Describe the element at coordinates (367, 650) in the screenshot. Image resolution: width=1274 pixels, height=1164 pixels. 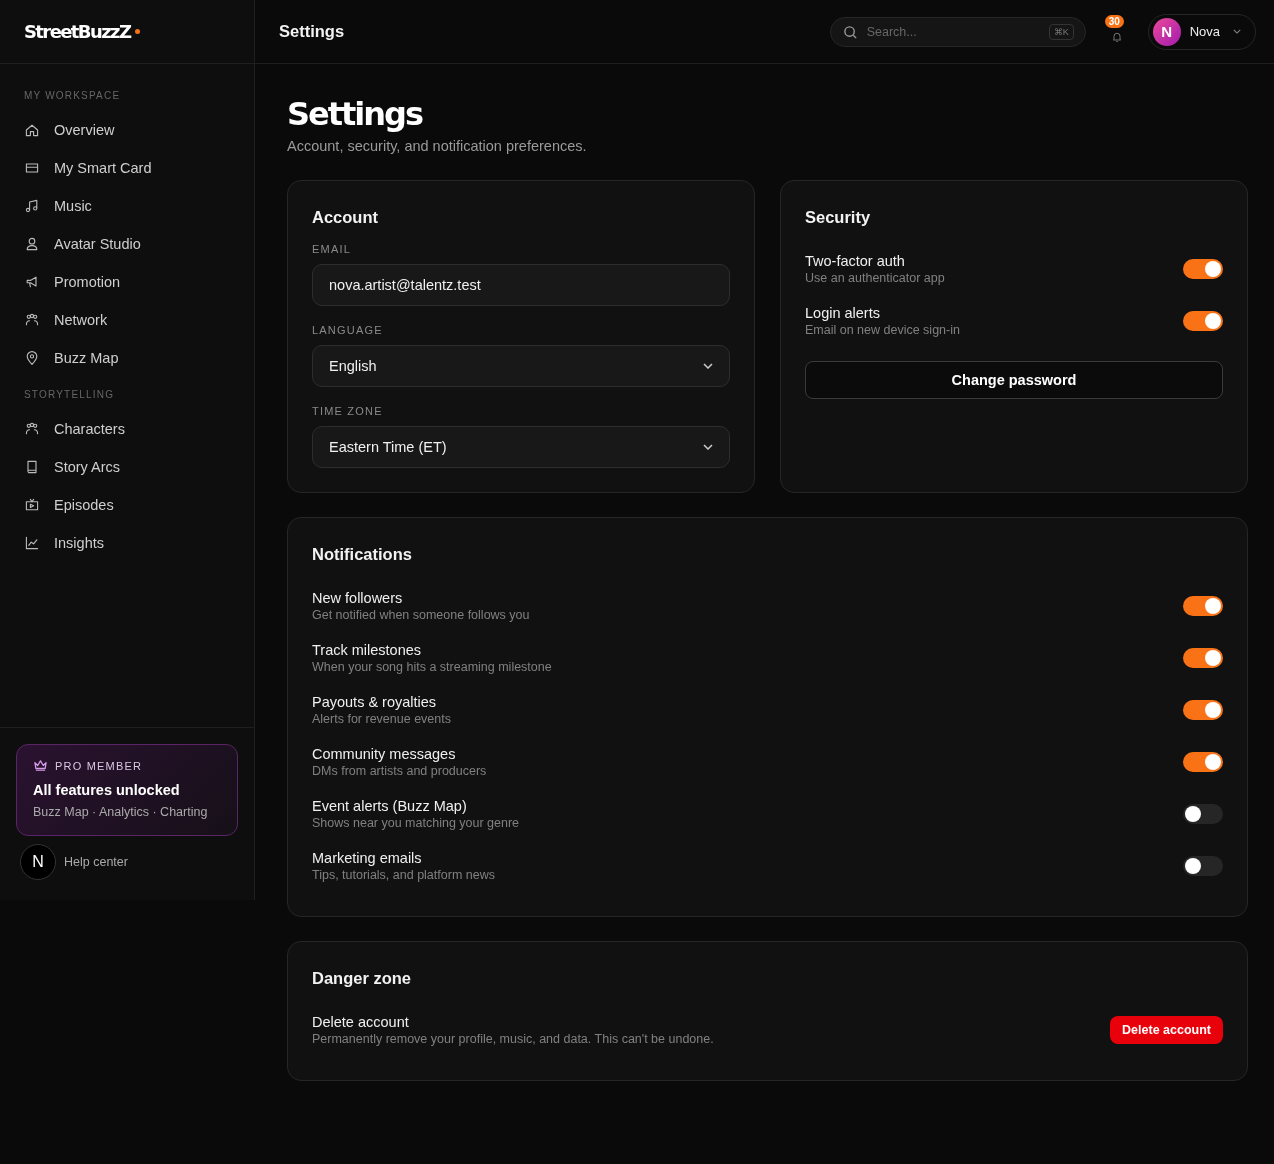
I see `setting-label: Track milestones` at that location.